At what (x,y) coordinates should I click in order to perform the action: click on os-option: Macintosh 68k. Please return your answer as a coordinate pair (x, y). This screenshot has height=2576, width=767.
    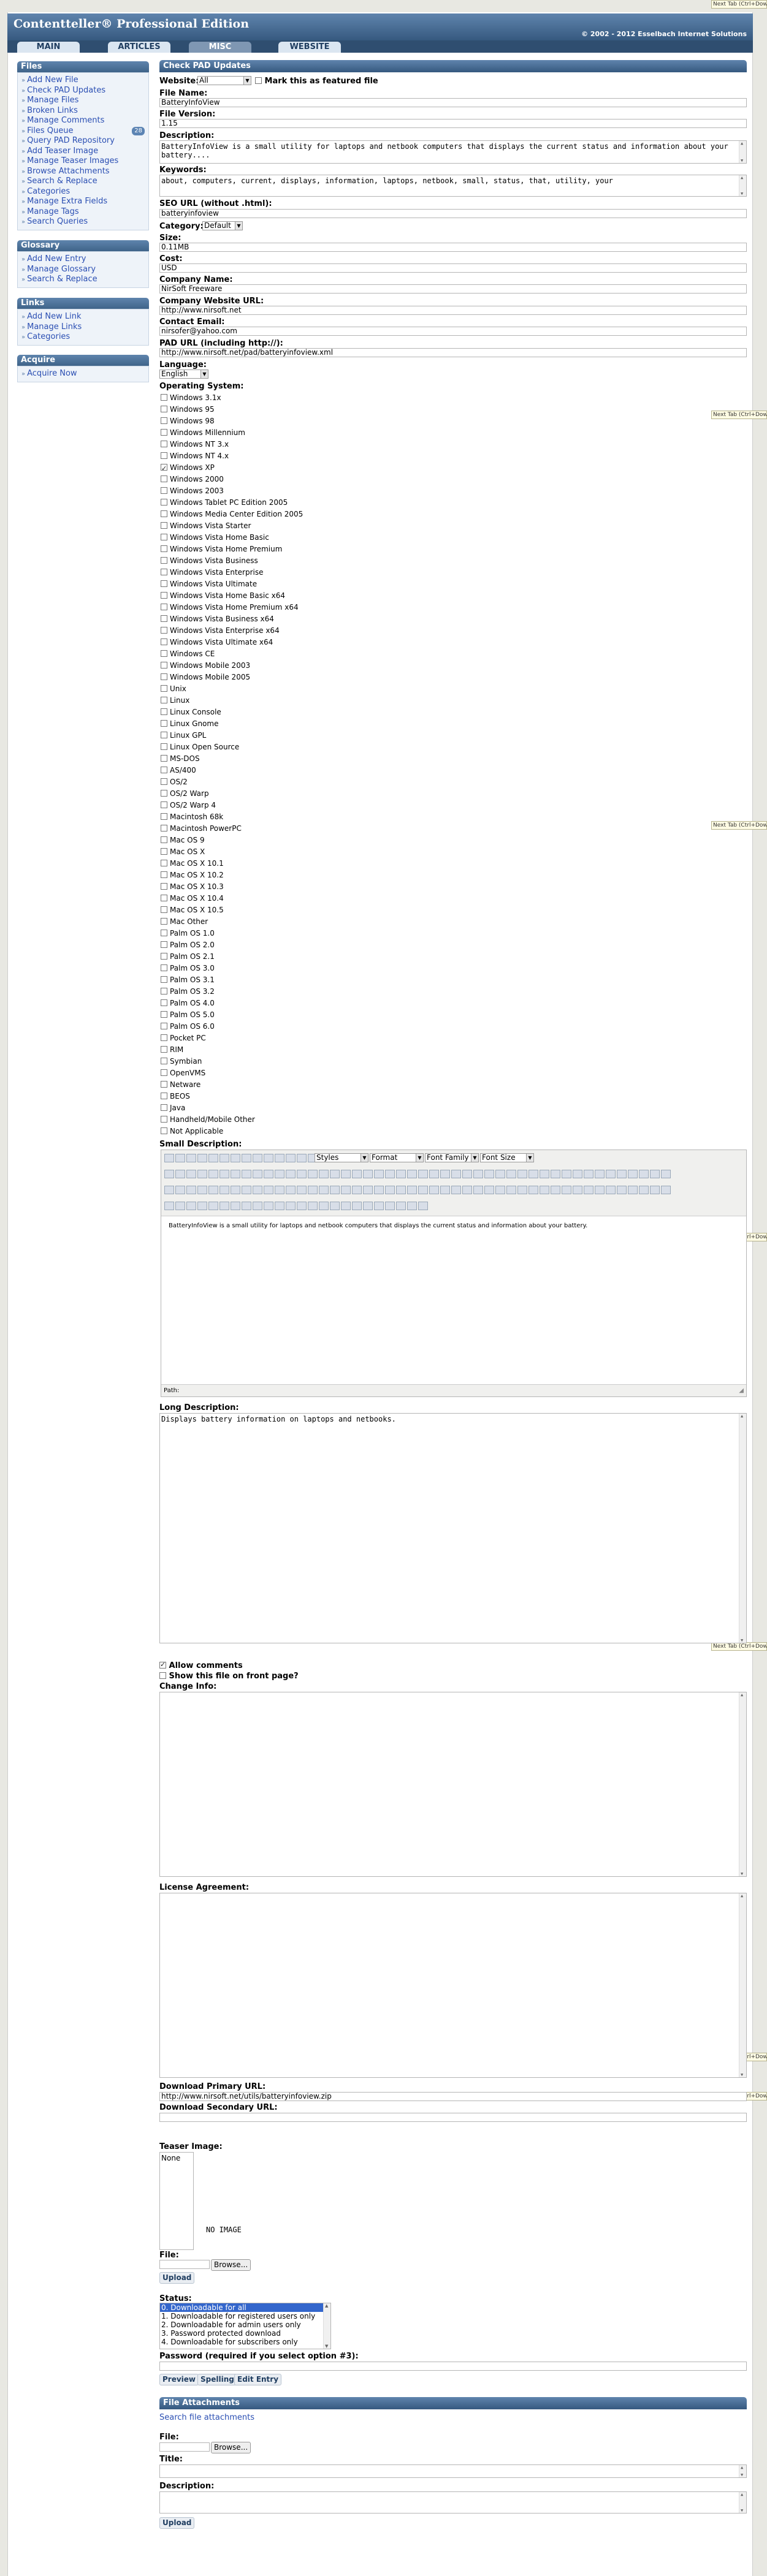
    Looking at the image, I should click on (192, 817).